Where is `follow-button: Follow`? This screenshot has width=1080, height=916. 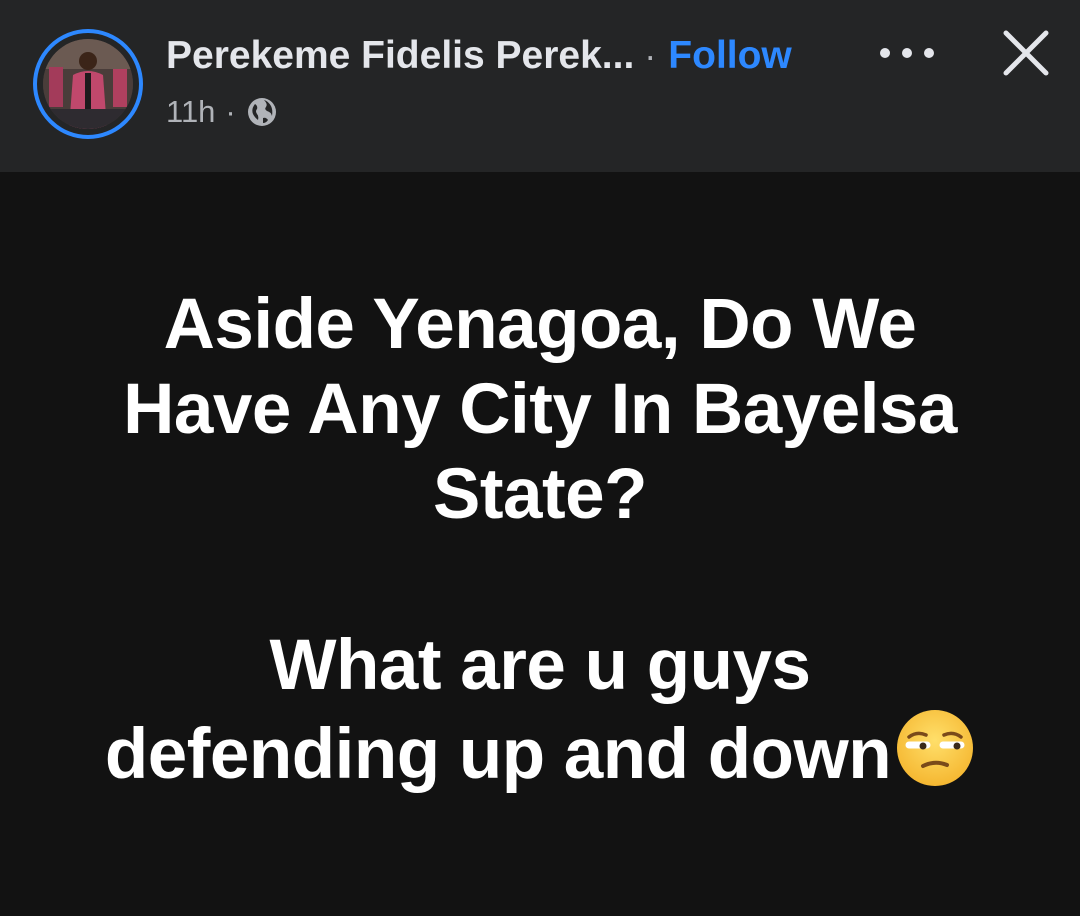
follow-button: Follow is located at coordinates (729, 56).